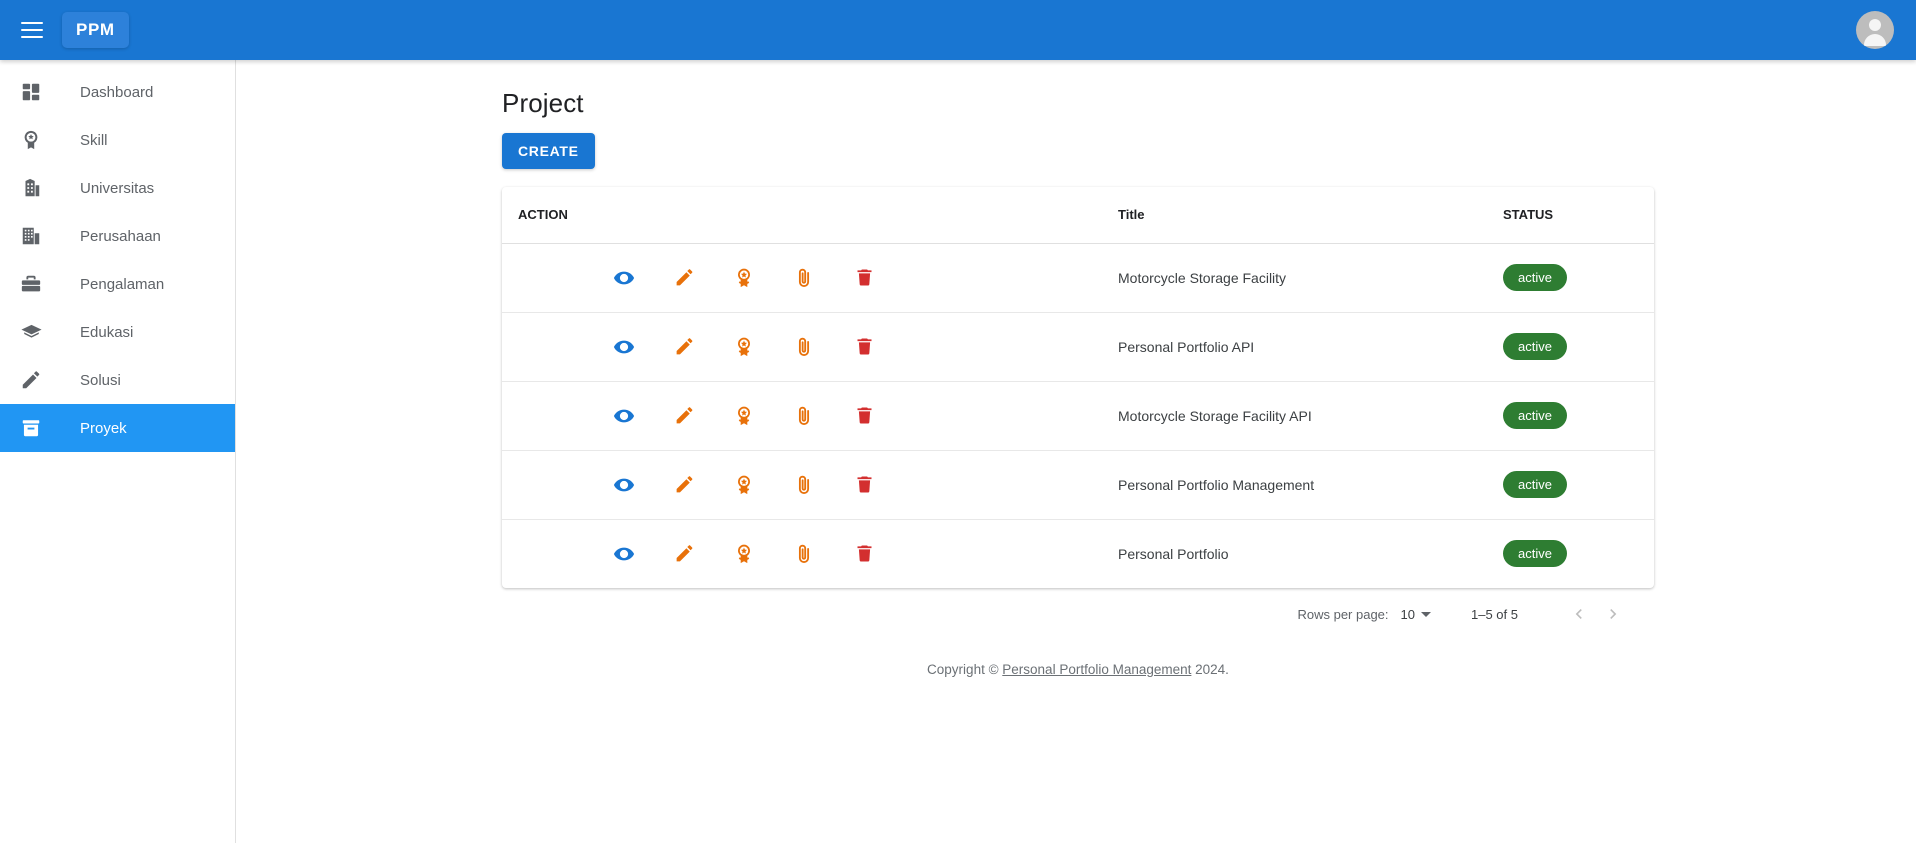 The image size is (1916, 843). I want to click on sidebar-item-universitas: Universitas, so click(117, 188).